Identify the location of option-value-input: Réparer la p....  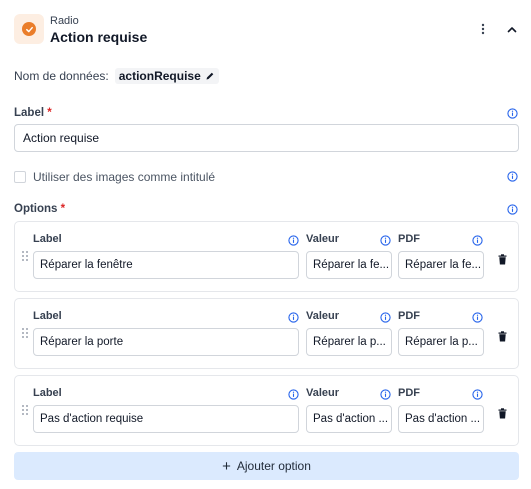
(349, 342).